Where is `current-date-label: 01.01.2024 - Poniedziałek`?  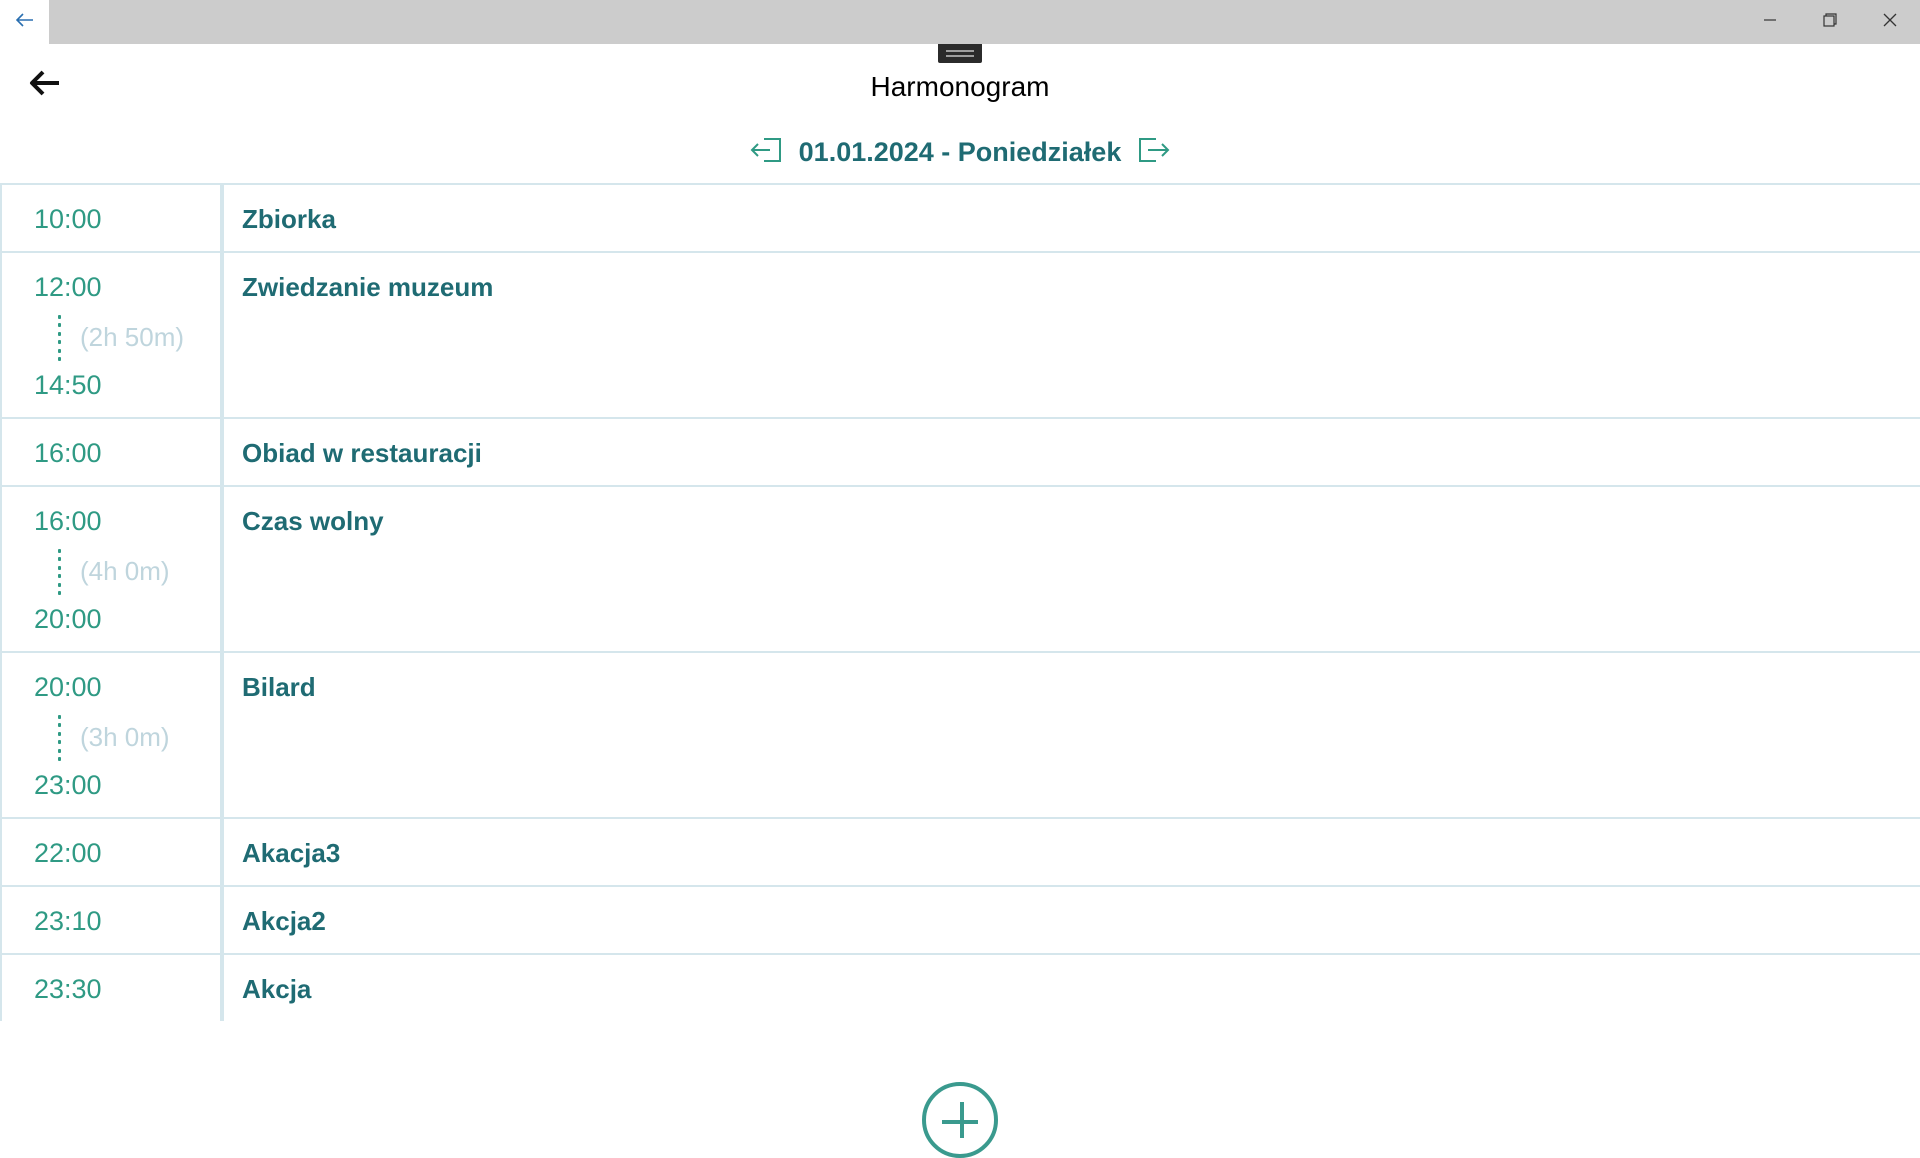
current-date-label: 01.01.2024 - Poniedziałek is located at coordinates (960, 151).